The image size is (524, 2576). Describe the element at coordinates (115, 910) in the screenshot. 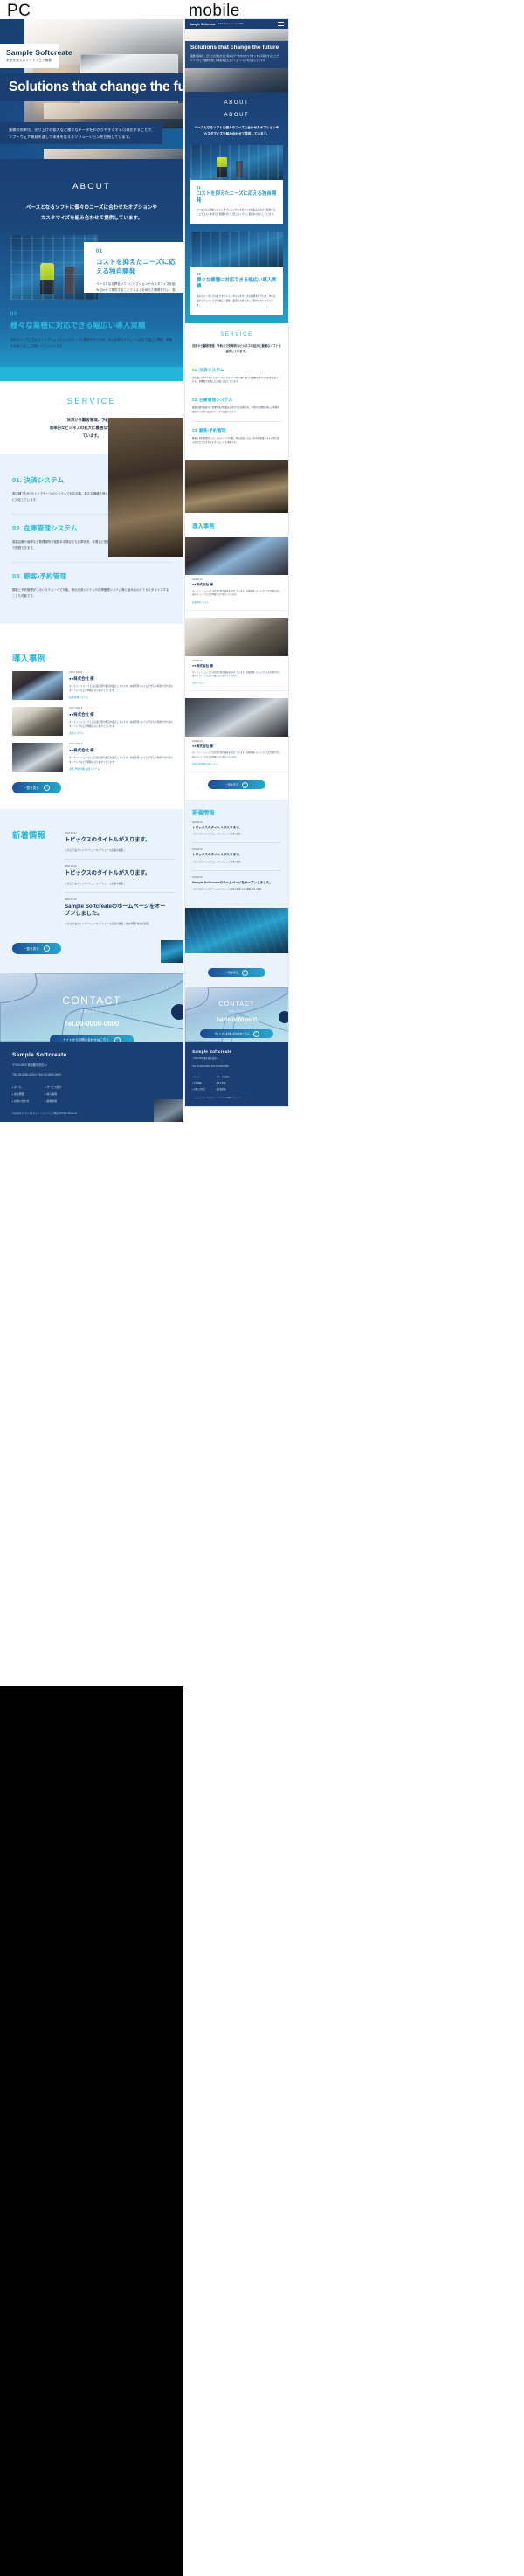

I see `news-title: Sample Softcreateのホームページをオープンしました。` at that location.